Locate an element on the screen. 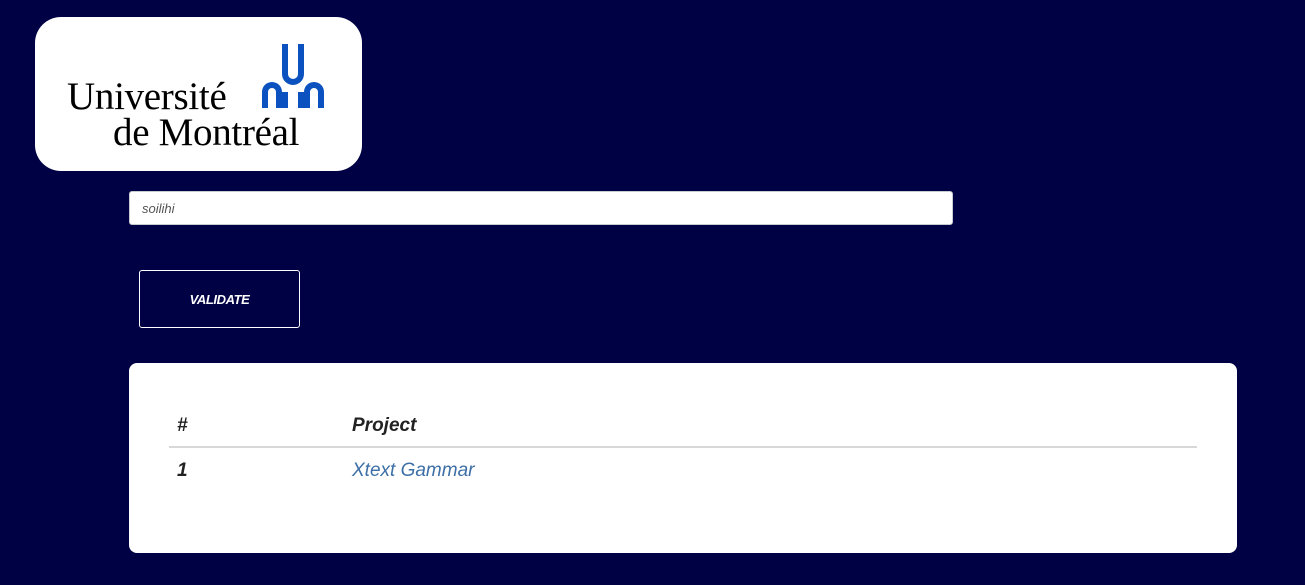 This screenshot has width=1305, height=585. column-header-number: # is located at coordinates (256, 427).